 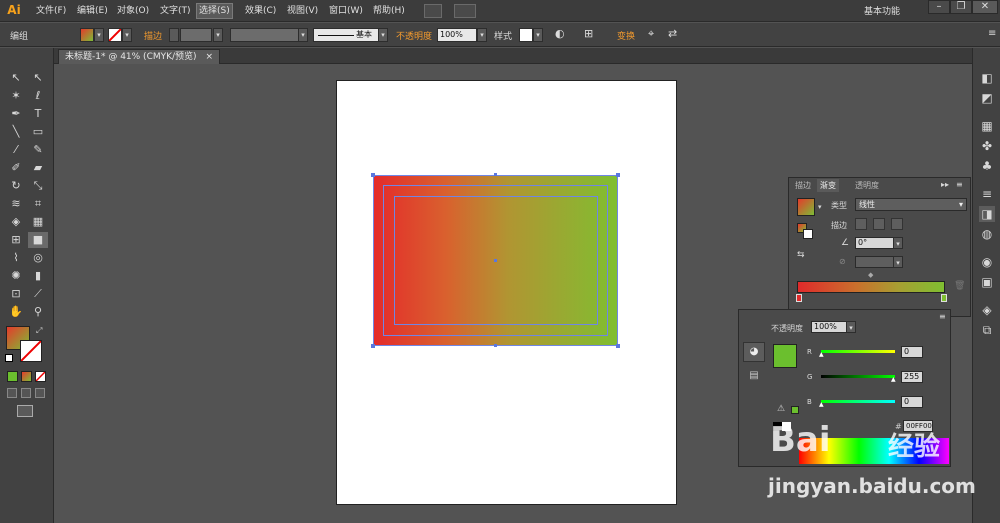 I want to click on b-value-input: 0, so click(x=912, y=402).